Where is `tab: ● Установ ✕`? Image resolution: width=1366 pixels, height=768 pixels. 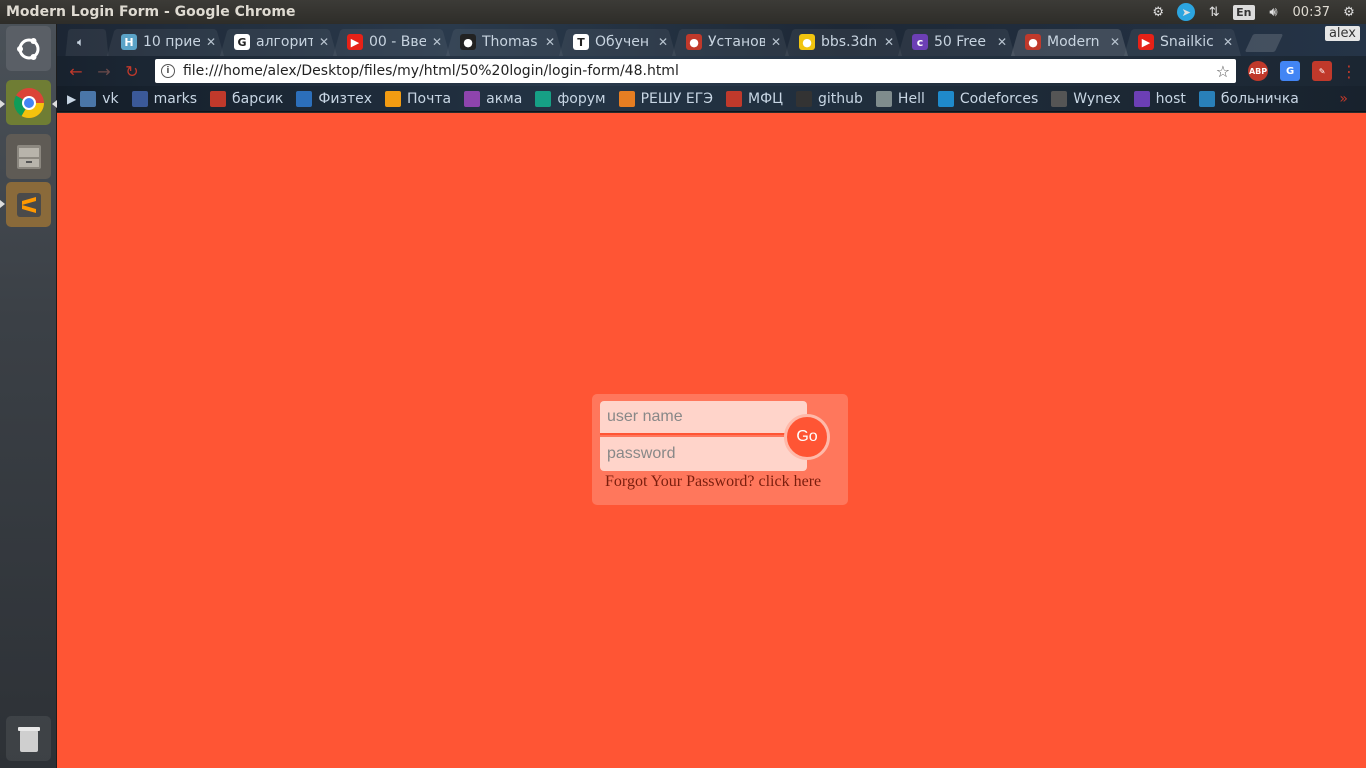 tab: ● Установ ✕ is located at coordinates (730, 42).